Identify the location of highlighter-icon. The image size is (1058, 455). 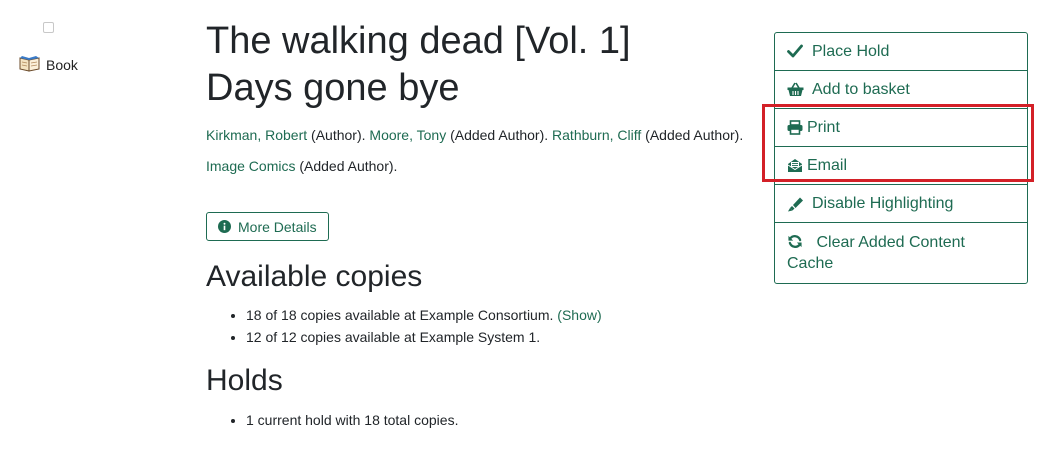
(796, 204).